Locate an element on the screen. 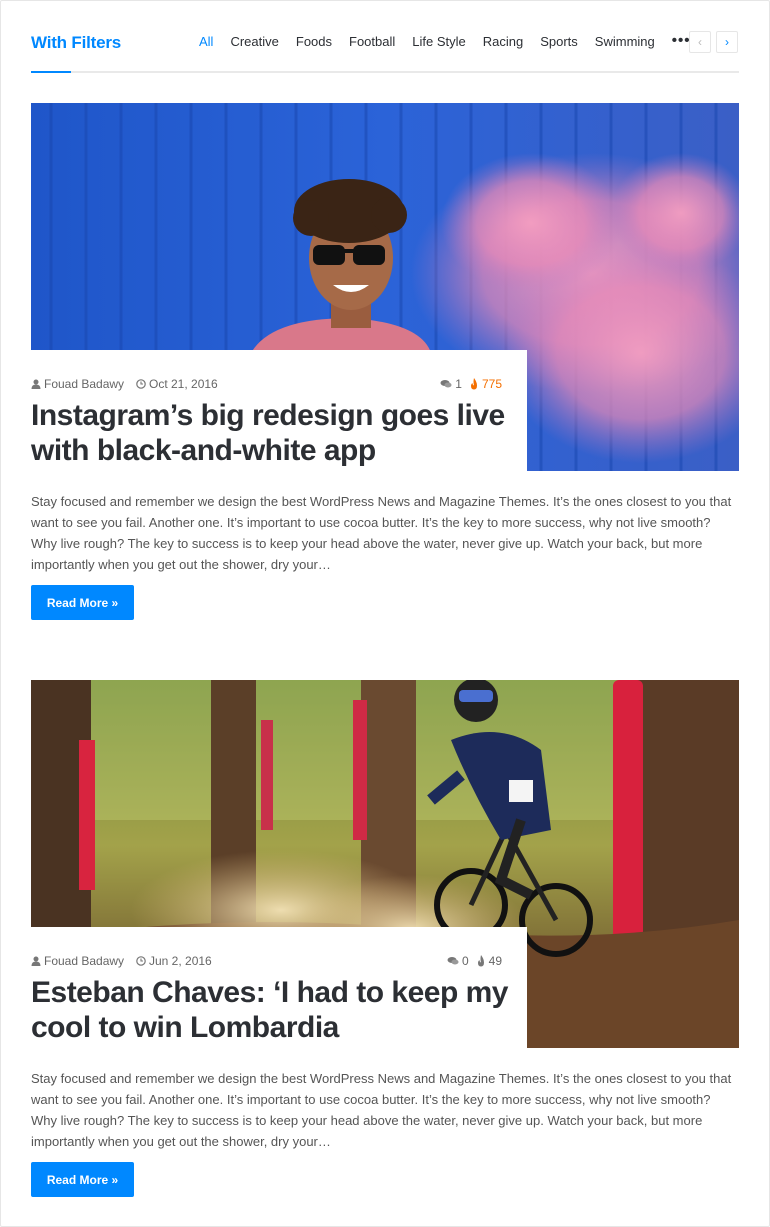 The image size is (770, 1227). filter-tab-football: Football is located at coordinates (372, 42).